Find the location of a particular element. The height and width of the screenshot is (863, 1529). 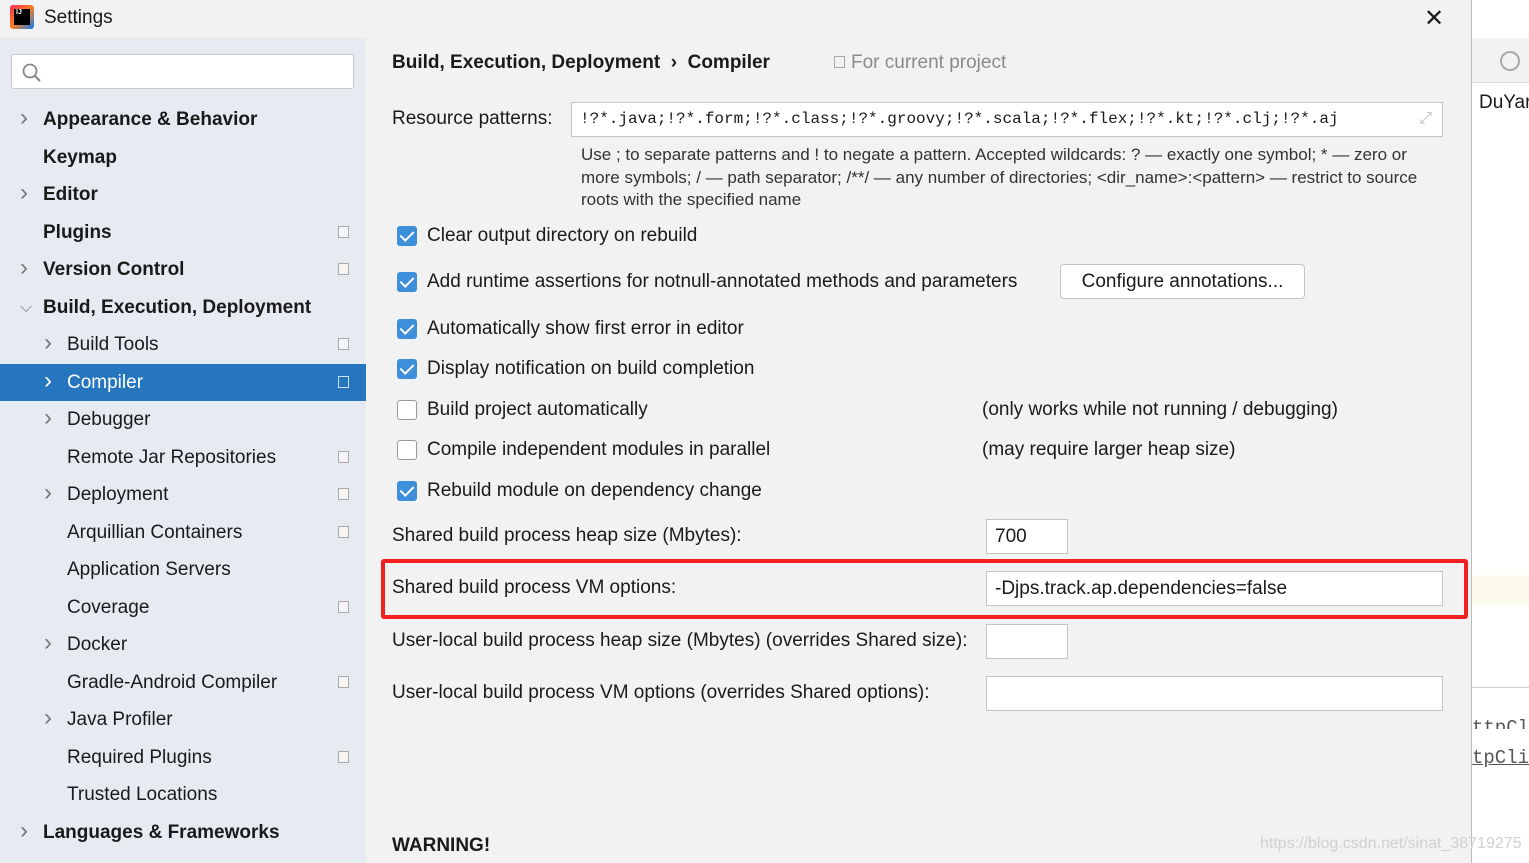

sidebar-item-label: Keymap is located at coordinates (80, 157).